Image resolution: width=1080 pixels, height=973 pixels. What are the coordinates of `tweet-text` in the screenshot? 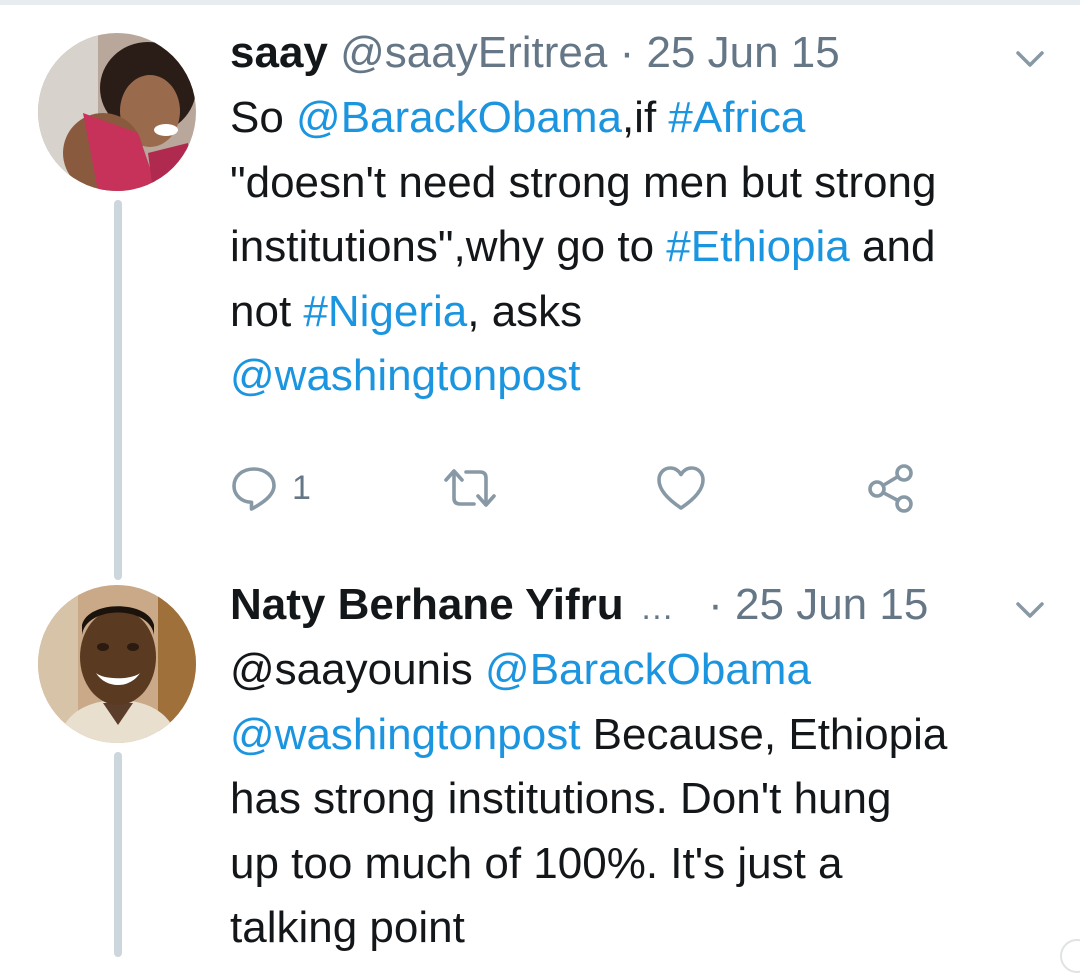 It's located at (479, 669).